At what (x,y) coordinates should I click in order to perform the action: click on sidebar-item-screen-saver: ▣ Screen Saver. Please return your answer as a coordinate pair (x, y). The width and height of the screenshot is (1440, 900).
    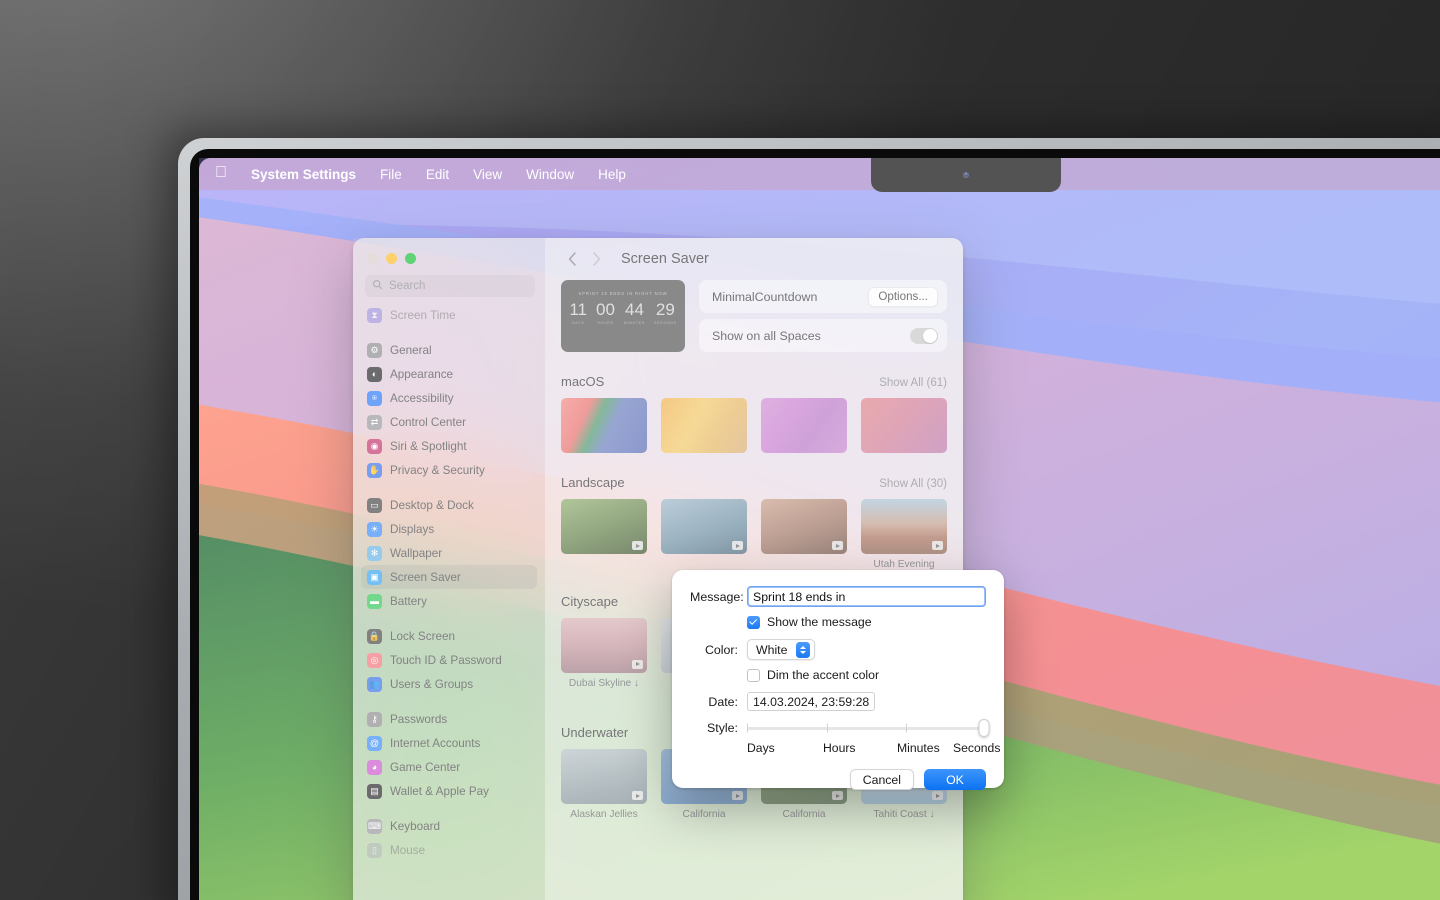
    Looking at the image, I should click on (449, 577).